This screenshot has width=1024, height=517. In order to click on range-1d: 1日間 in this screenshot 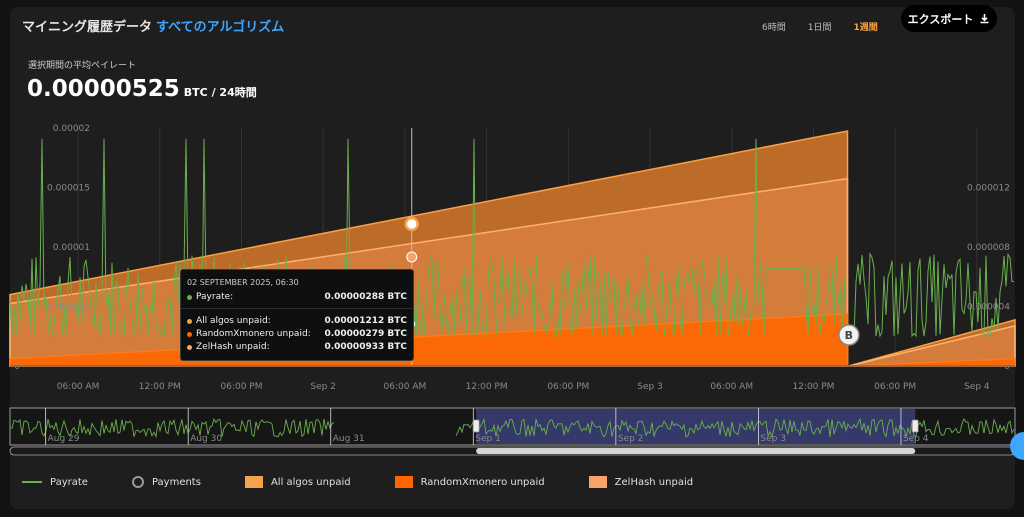, I will do `click(820, 26)`.